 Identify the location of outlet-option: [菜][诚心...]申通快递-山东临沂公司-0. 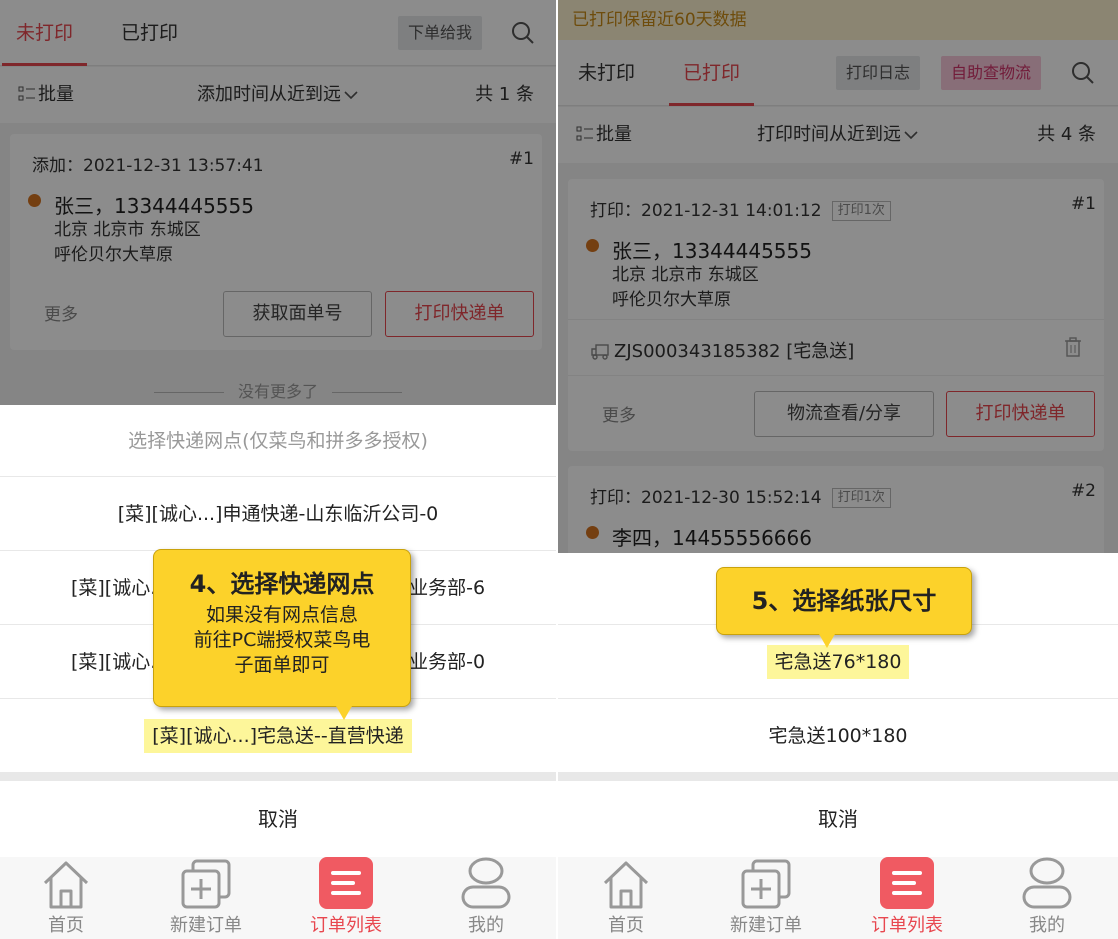
(278, 514).